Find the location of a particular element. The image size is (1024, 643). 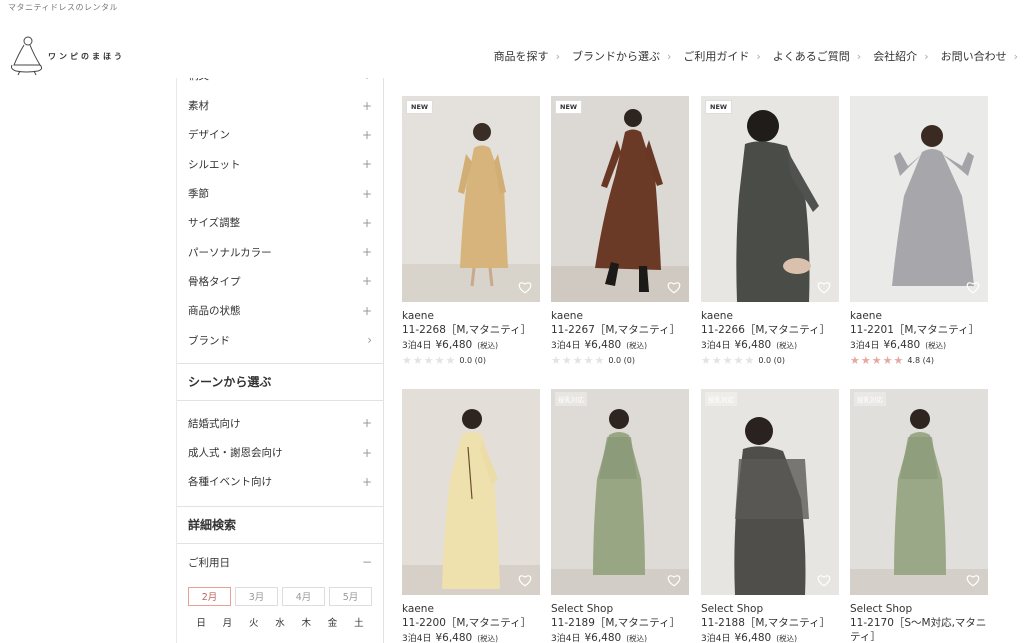

filter-body-type: 骨格タイプ + is located at coordinates (280, 281).